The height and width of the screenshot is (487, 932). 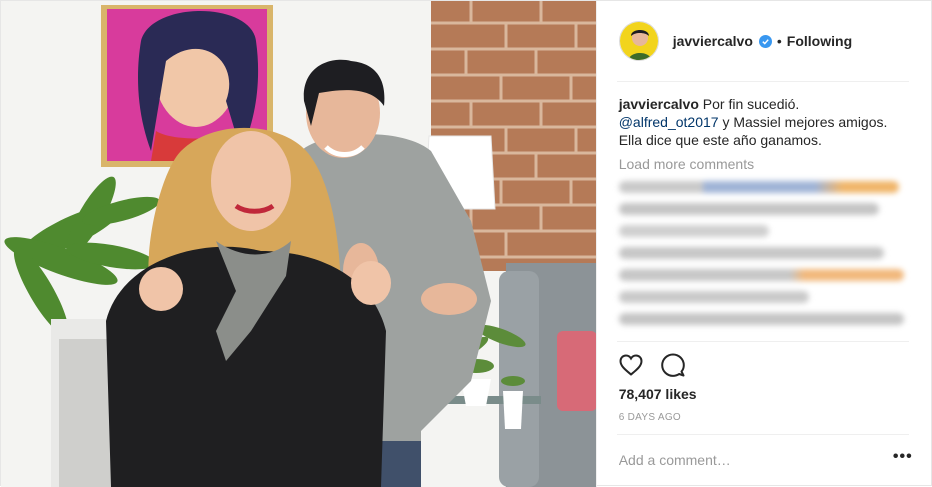 I want to click on caption-username: javviercalvo, so click(x=659, y=104).